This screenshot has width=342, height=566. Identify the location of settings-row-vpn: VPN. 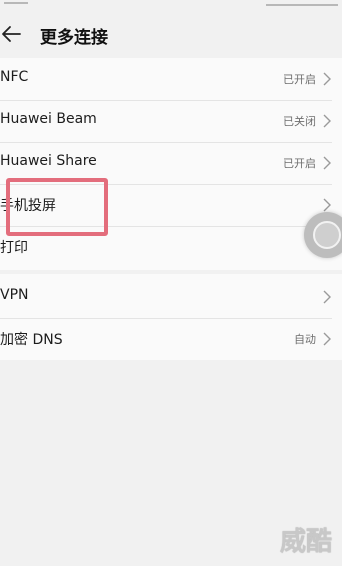
(171, 297).